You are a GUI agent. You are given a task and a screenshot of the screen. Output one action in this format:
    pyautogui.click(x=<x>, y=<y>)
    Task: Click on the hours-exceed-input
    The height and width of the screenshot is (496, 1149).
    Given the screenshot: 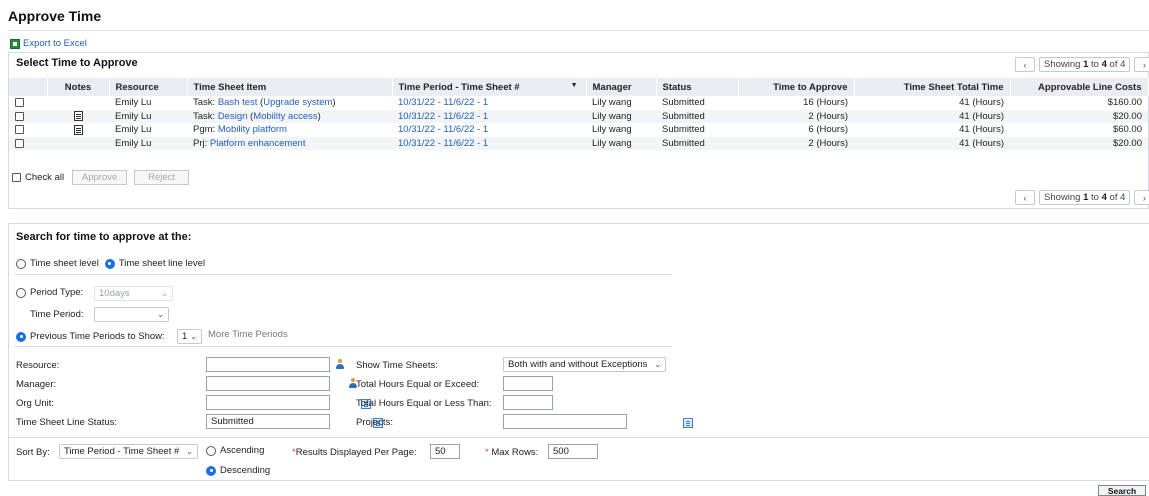 What is the action you would take?
    pyautogui.click(x=528, y=383)
    